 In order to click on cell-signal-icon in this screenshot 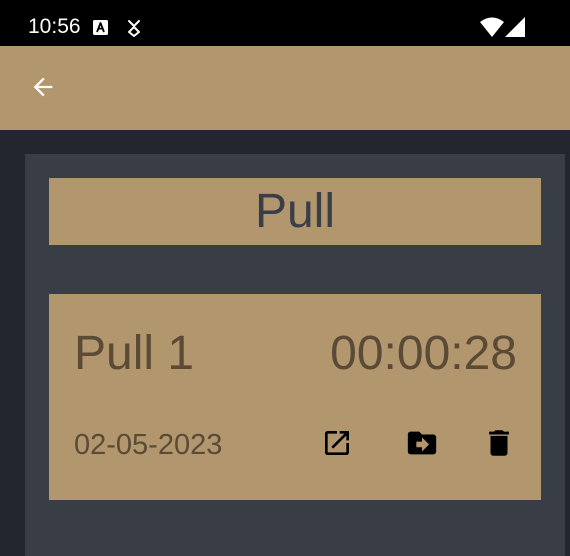, I will do `click(515, 27)`.